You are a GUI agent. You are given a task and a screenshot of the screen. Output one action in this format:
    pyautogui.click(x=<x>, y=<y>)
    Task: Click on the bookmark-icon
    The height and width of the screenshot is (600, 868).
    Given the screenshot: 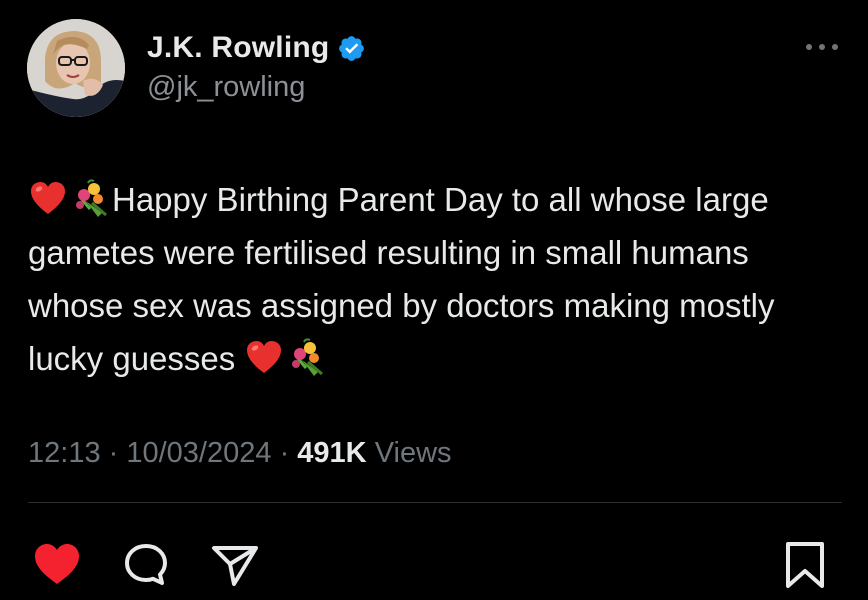 What is the action you would take?
    pyautogui.click(x=805, y=565)
    